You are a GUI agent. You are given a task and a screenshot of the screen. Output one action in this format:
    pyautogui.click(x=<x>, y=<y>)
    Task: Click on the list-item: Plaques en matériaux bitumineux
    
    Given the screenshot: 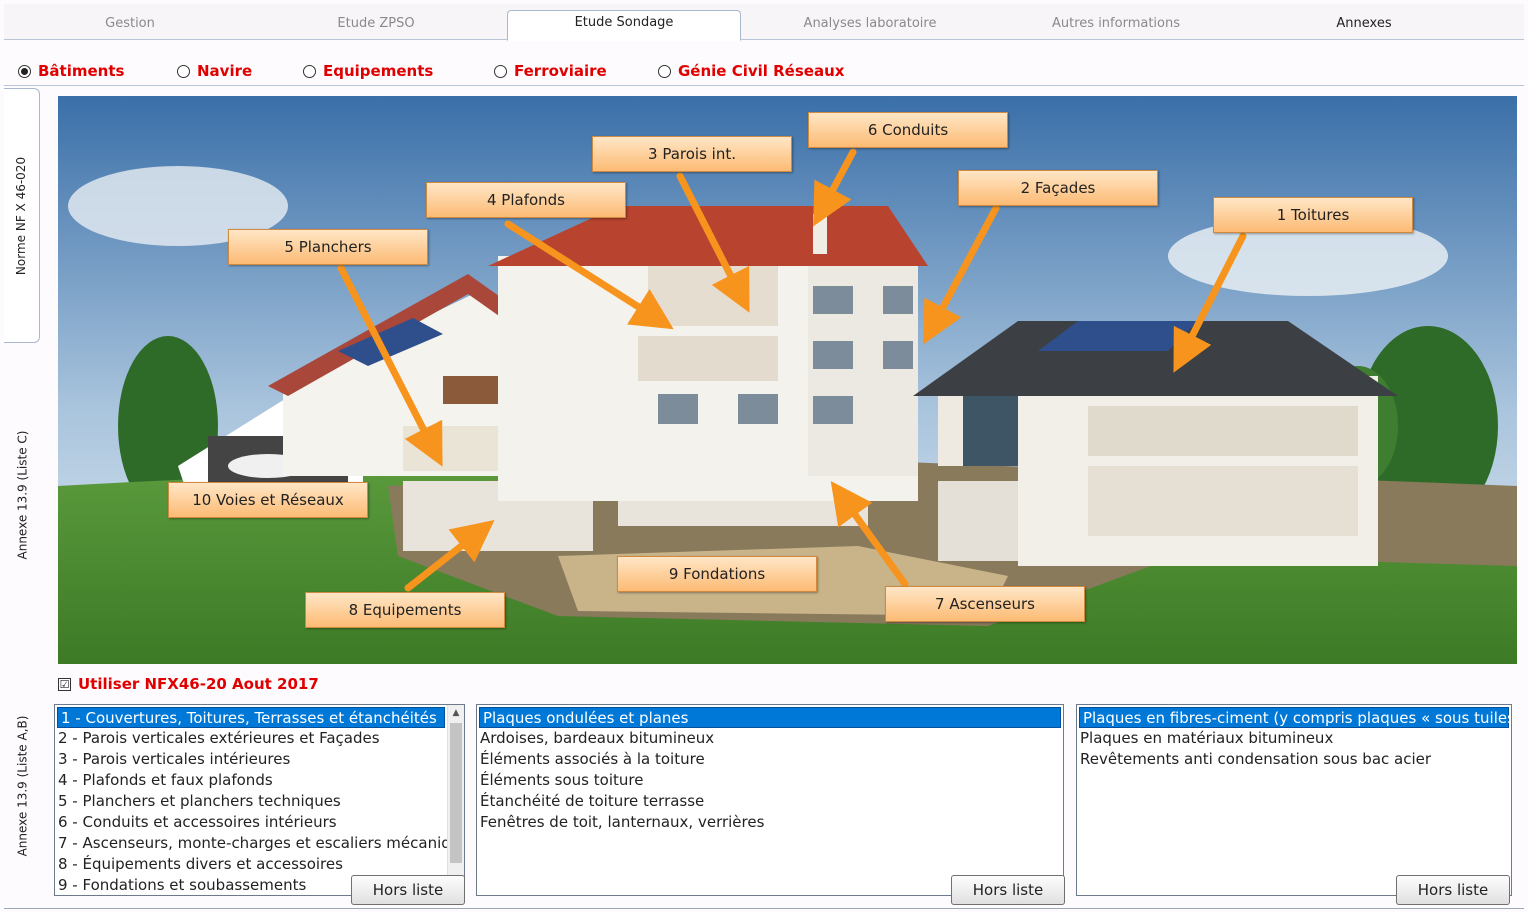 What is the action you would take?
    pyautogui.click(x=1294, y=738)
    